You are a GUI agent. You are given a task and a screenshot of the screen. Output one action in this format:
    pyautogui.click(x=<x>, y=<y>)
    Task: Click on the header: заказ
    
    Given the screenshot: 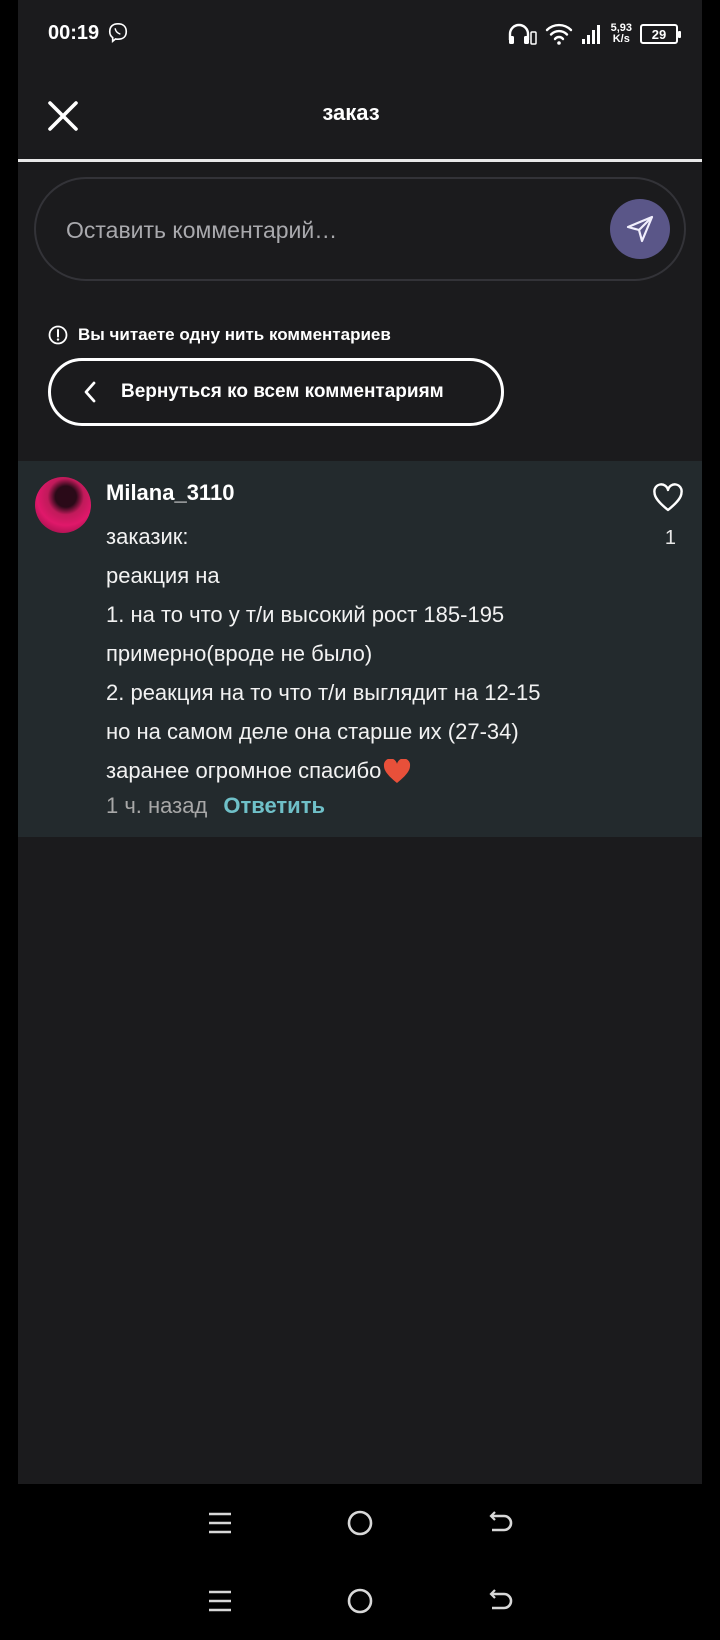 What is the action you would take?
    pyautogui.click(x=351, y=115)
    